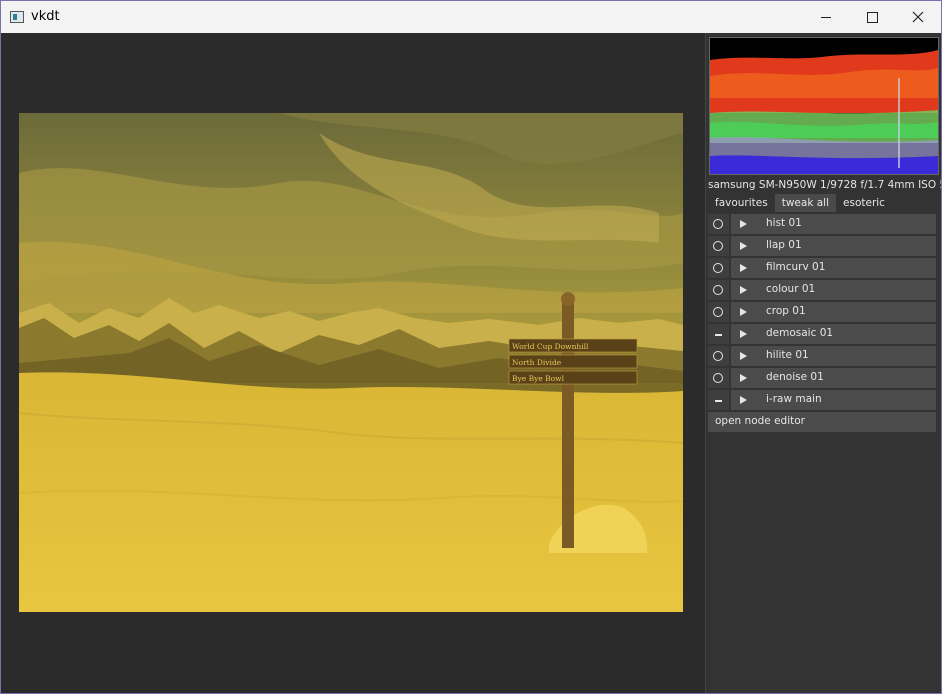  I want to click on module-expand-button: filmcurv 01, so click(833, 268).